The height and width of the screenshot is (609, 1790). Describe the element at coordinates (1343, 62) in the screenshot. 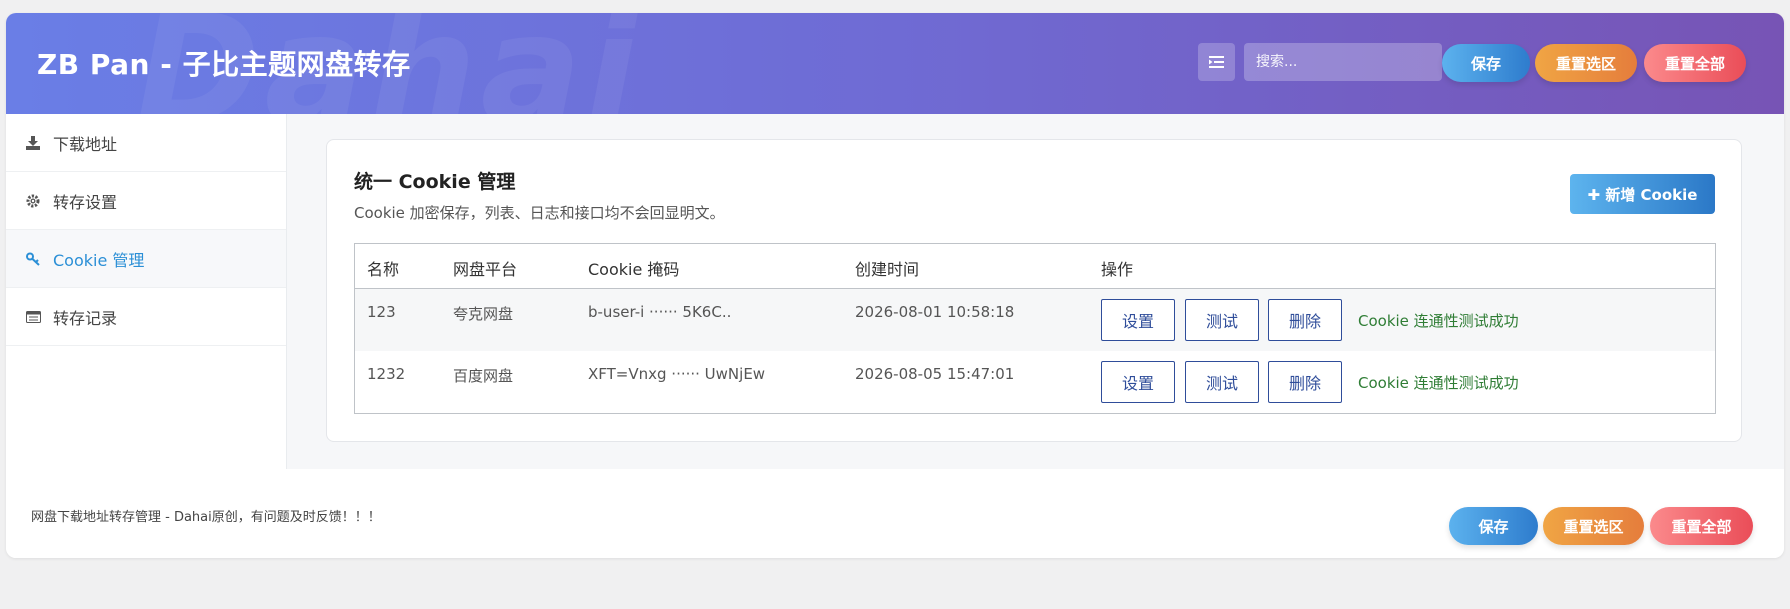

I see `search-input` at that location.